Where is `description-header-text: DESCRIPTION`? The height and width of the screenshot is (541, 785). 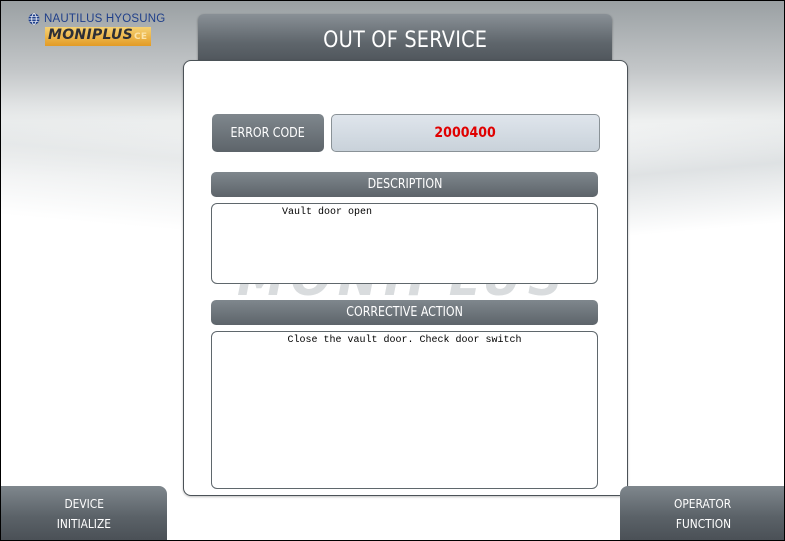
description-header-text: DESCRIPTION is located at coordinates (404, 184).